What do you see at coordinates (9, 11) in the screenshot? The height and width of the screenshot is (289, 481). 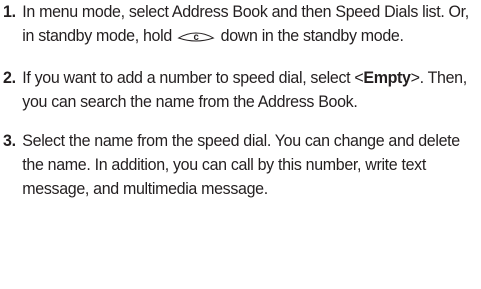 I see `step-number: 1.` at bounding box center [9, 11].